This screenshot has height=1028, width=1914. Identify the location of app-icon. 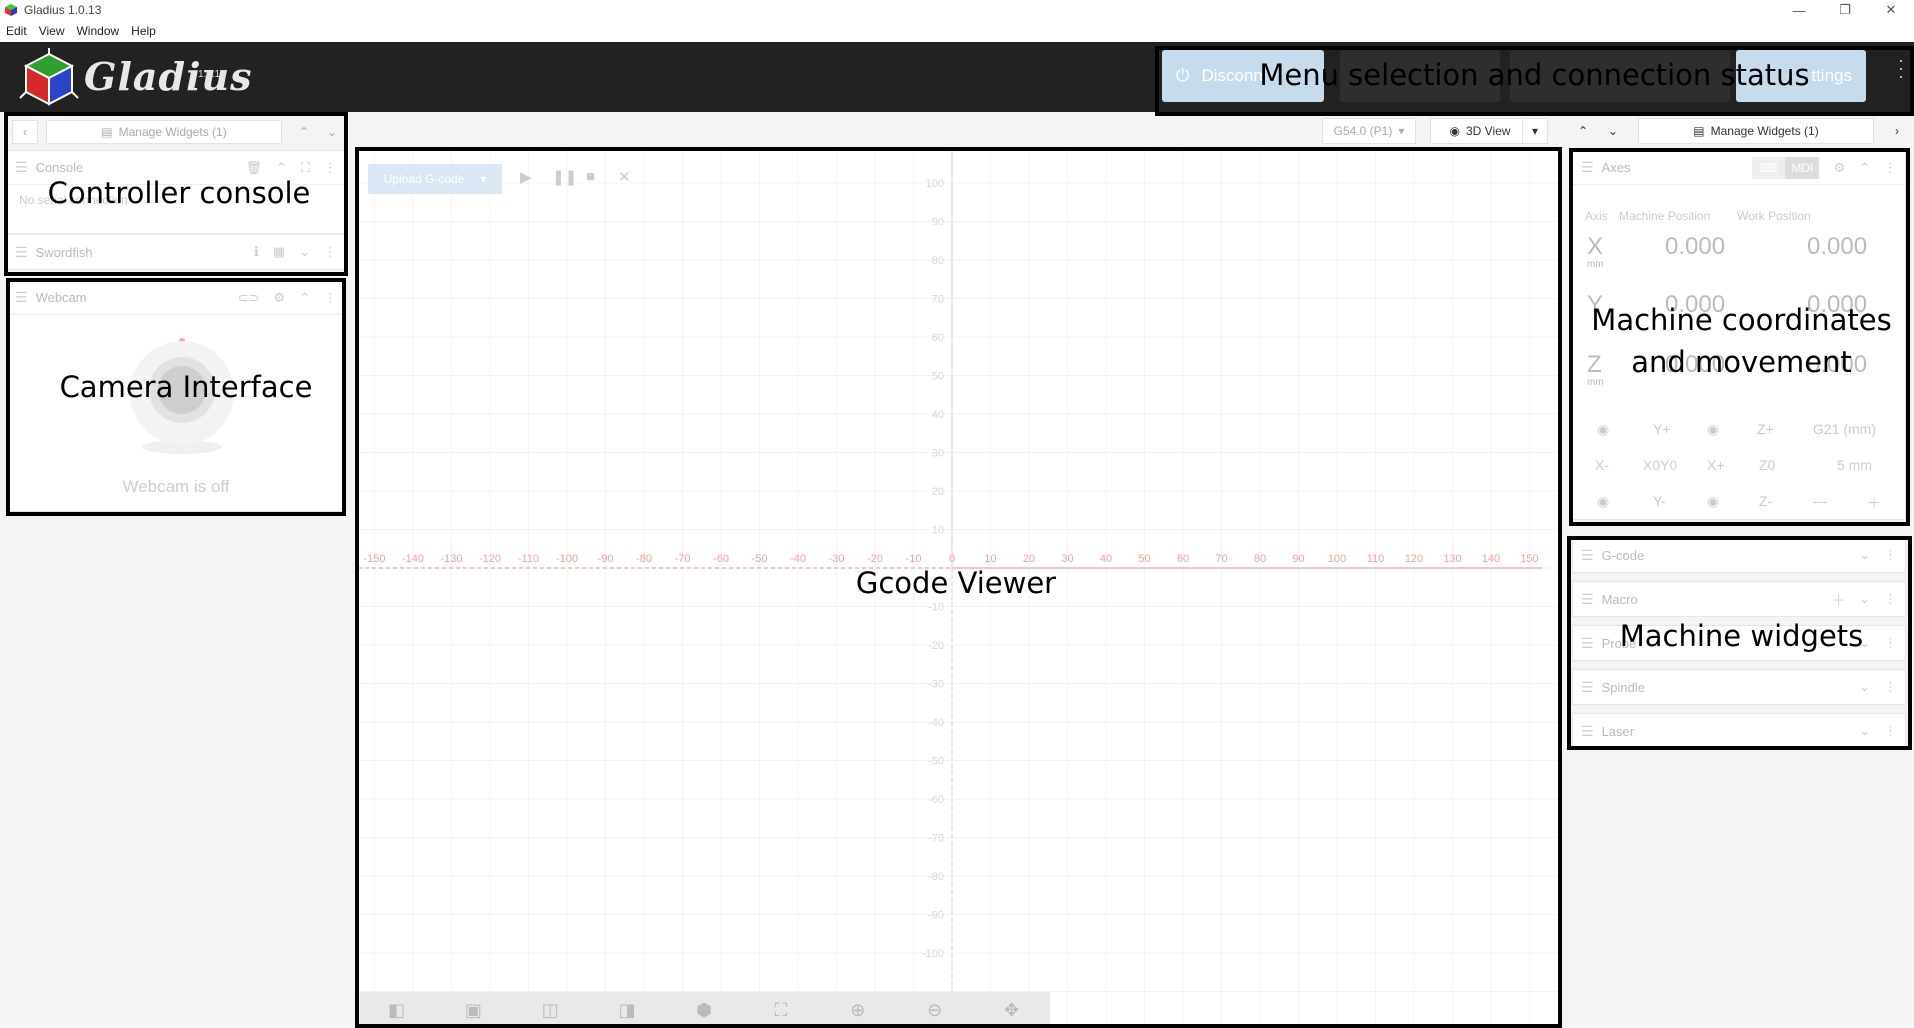
(11, 10).